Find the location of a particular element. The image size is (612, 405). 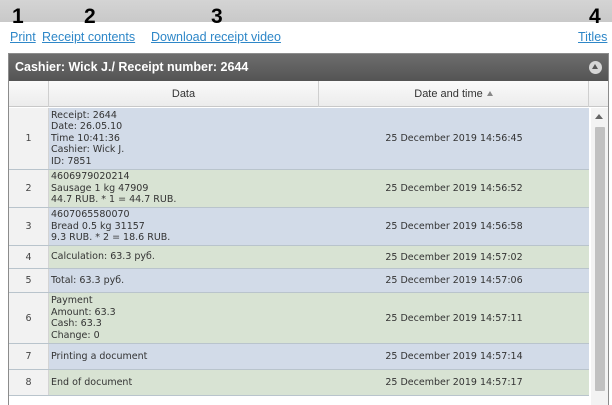

data-line: Sausage 1 kg 47909 is located at coordinates (100, 188).